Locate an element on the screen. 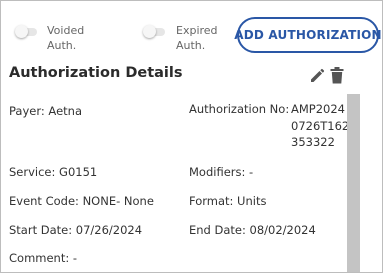 This screenshot has width=385, height=275. panel-title: Authorization Details is located at coordinates (96, 73).